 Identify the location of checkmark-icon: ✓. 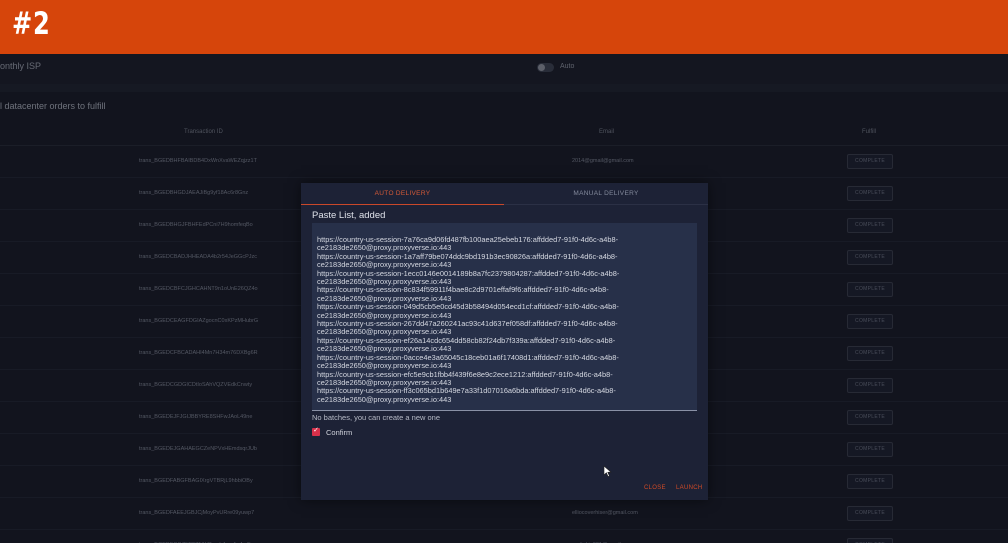
(316, 430).